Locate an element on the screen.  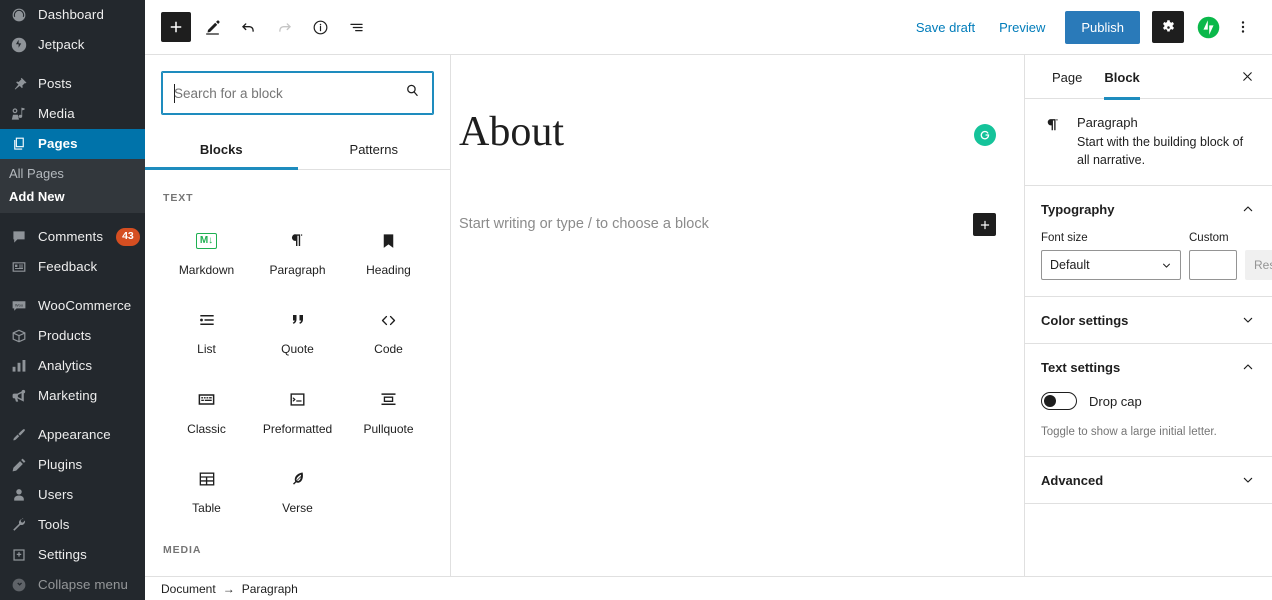
page-title: About is located at coordinates (716, 132).